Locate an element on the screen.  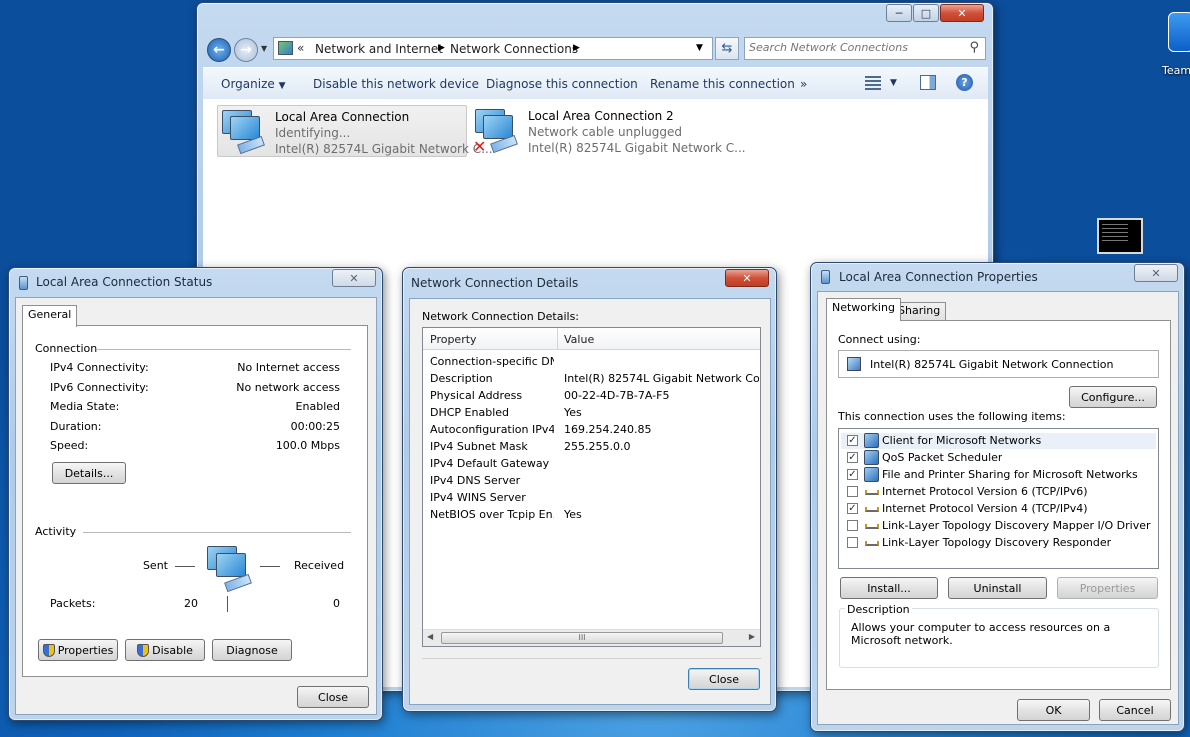
description-label: Description is located at coordinates (878, 609).